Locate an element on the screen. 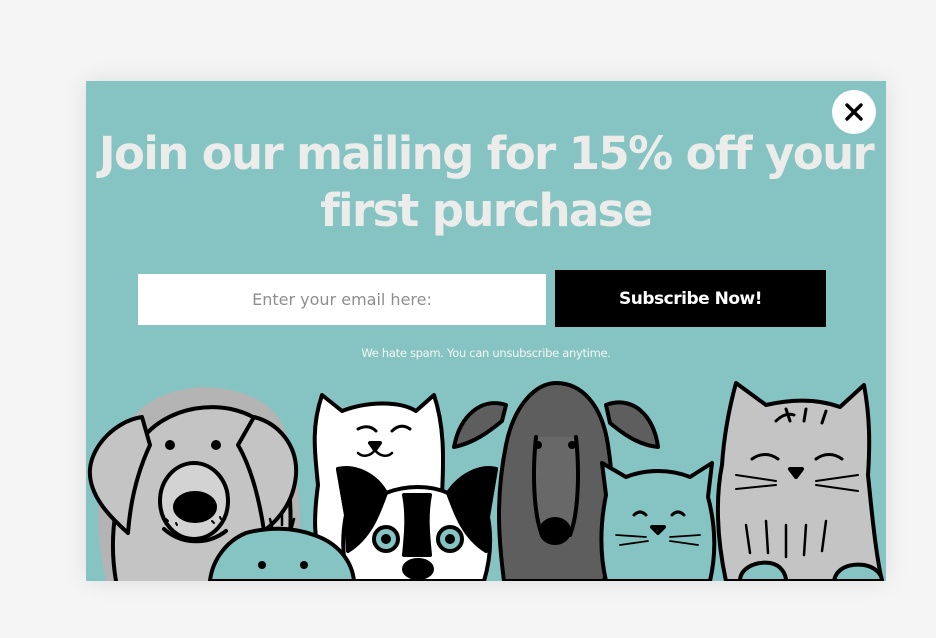  tabby-cat-illustration is located at coordinates (799, 481).